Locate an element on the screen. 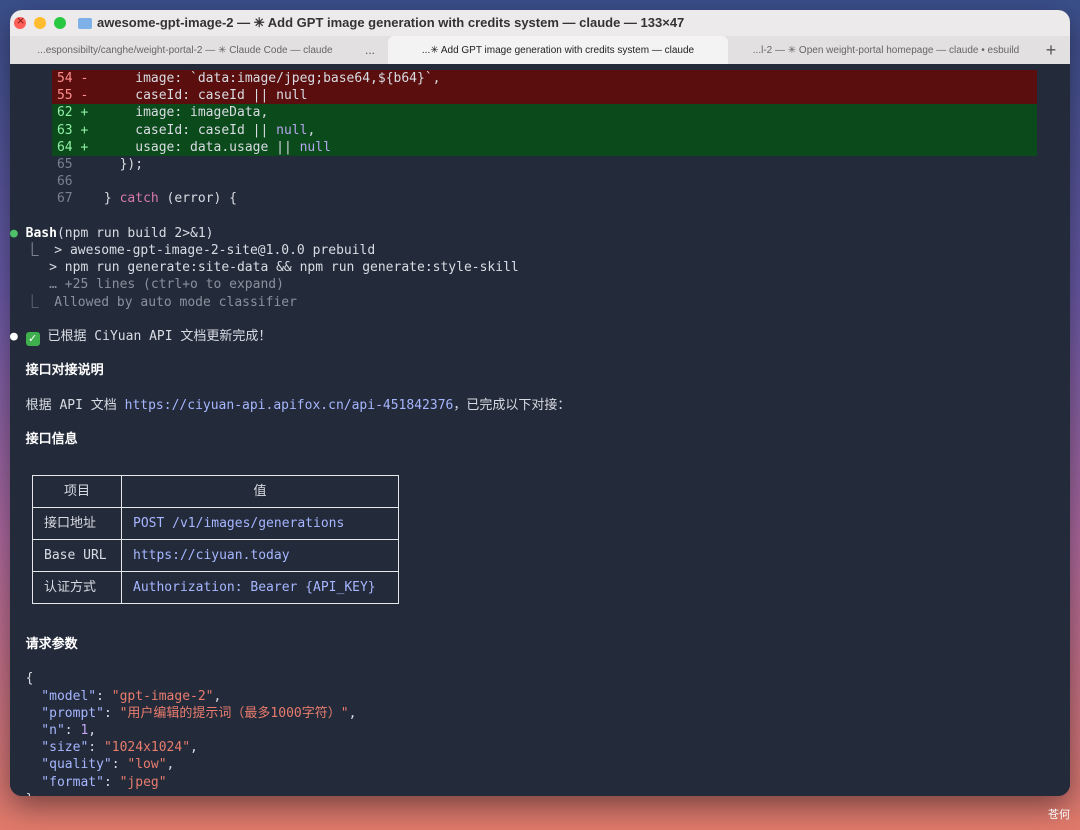 The height and width of the screenshot is (830, 1080). diff-line: 63 + caseId: caseId || null, is located at coordinates (540, 130).